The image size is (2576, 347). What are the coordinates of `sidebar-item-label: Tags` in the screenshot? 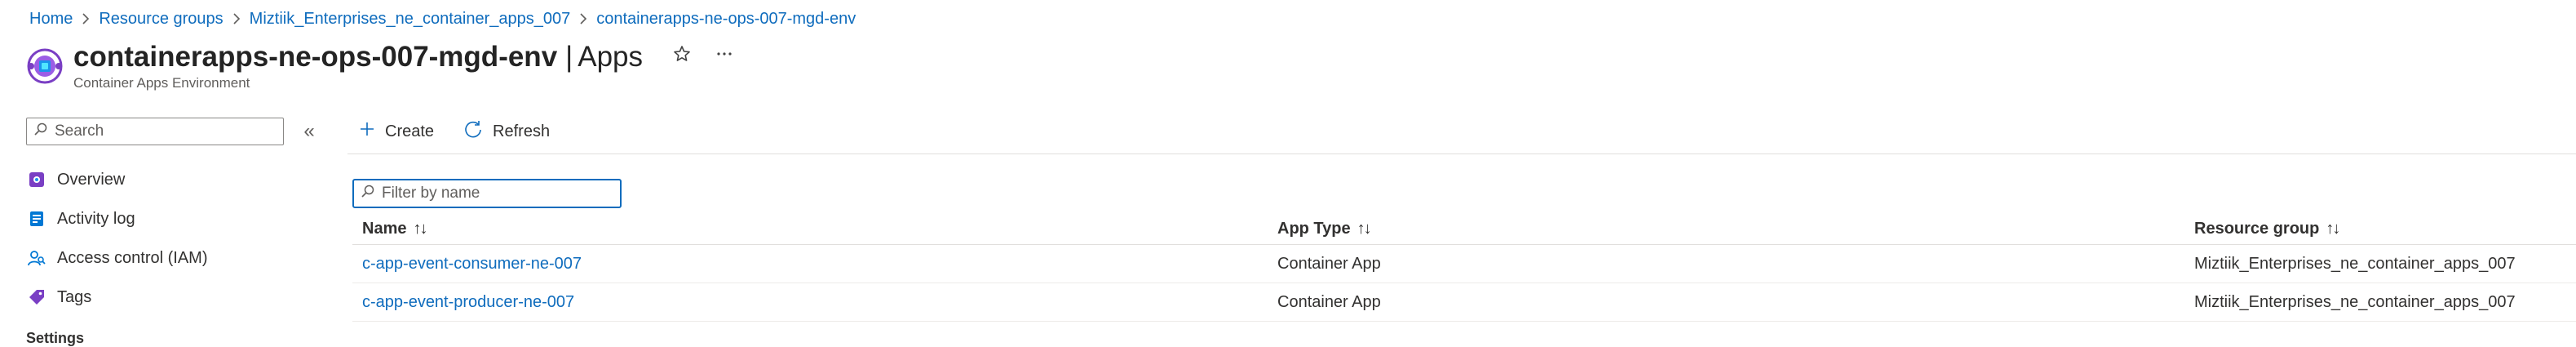 It's located at (74, 296).